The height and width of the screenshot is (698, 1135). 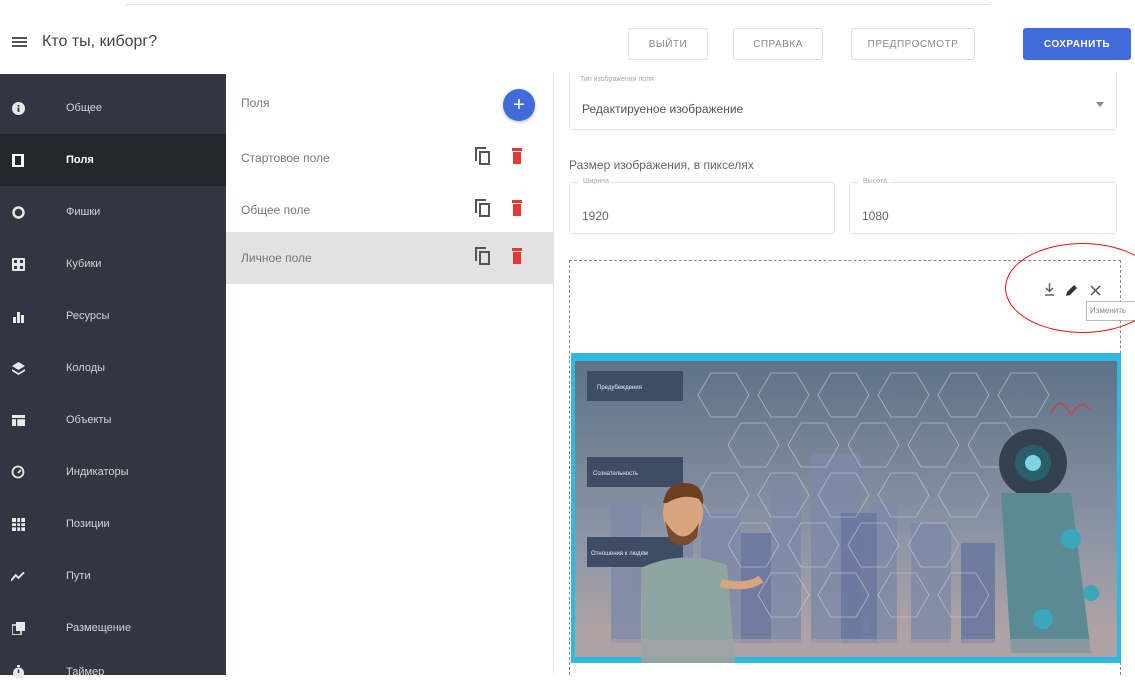 I want to click on grid-icon, so click(x=18, y=524).